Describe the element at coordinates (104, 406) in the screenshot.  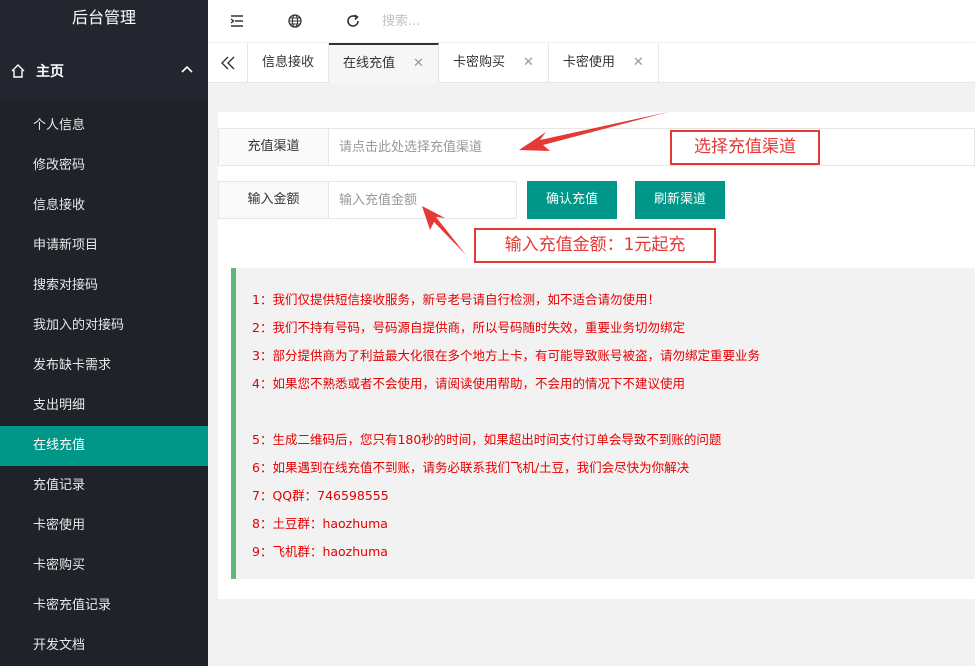
I see `sidebar-item-expenses: 支出明细` at that location.